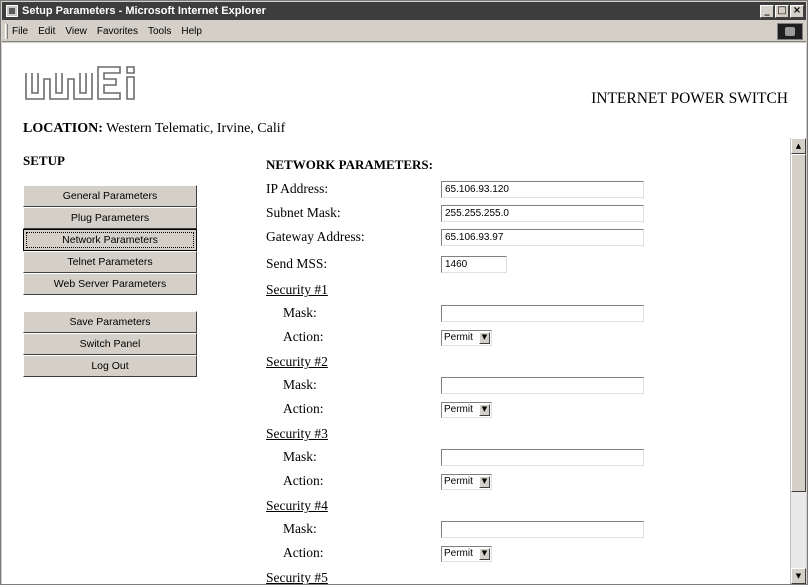 The height and width of the screenshot is (585, 808). I want to click on close-button: ×, so click(797, 11).